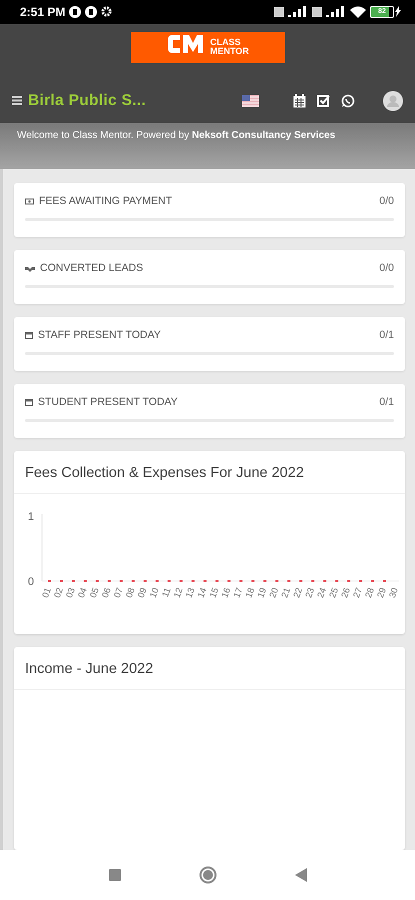 This screenshot has width=415, height=900. Describe the element at coordinates (333, 593) in the screenshot. I see `x-tick-label: 25` at that location.